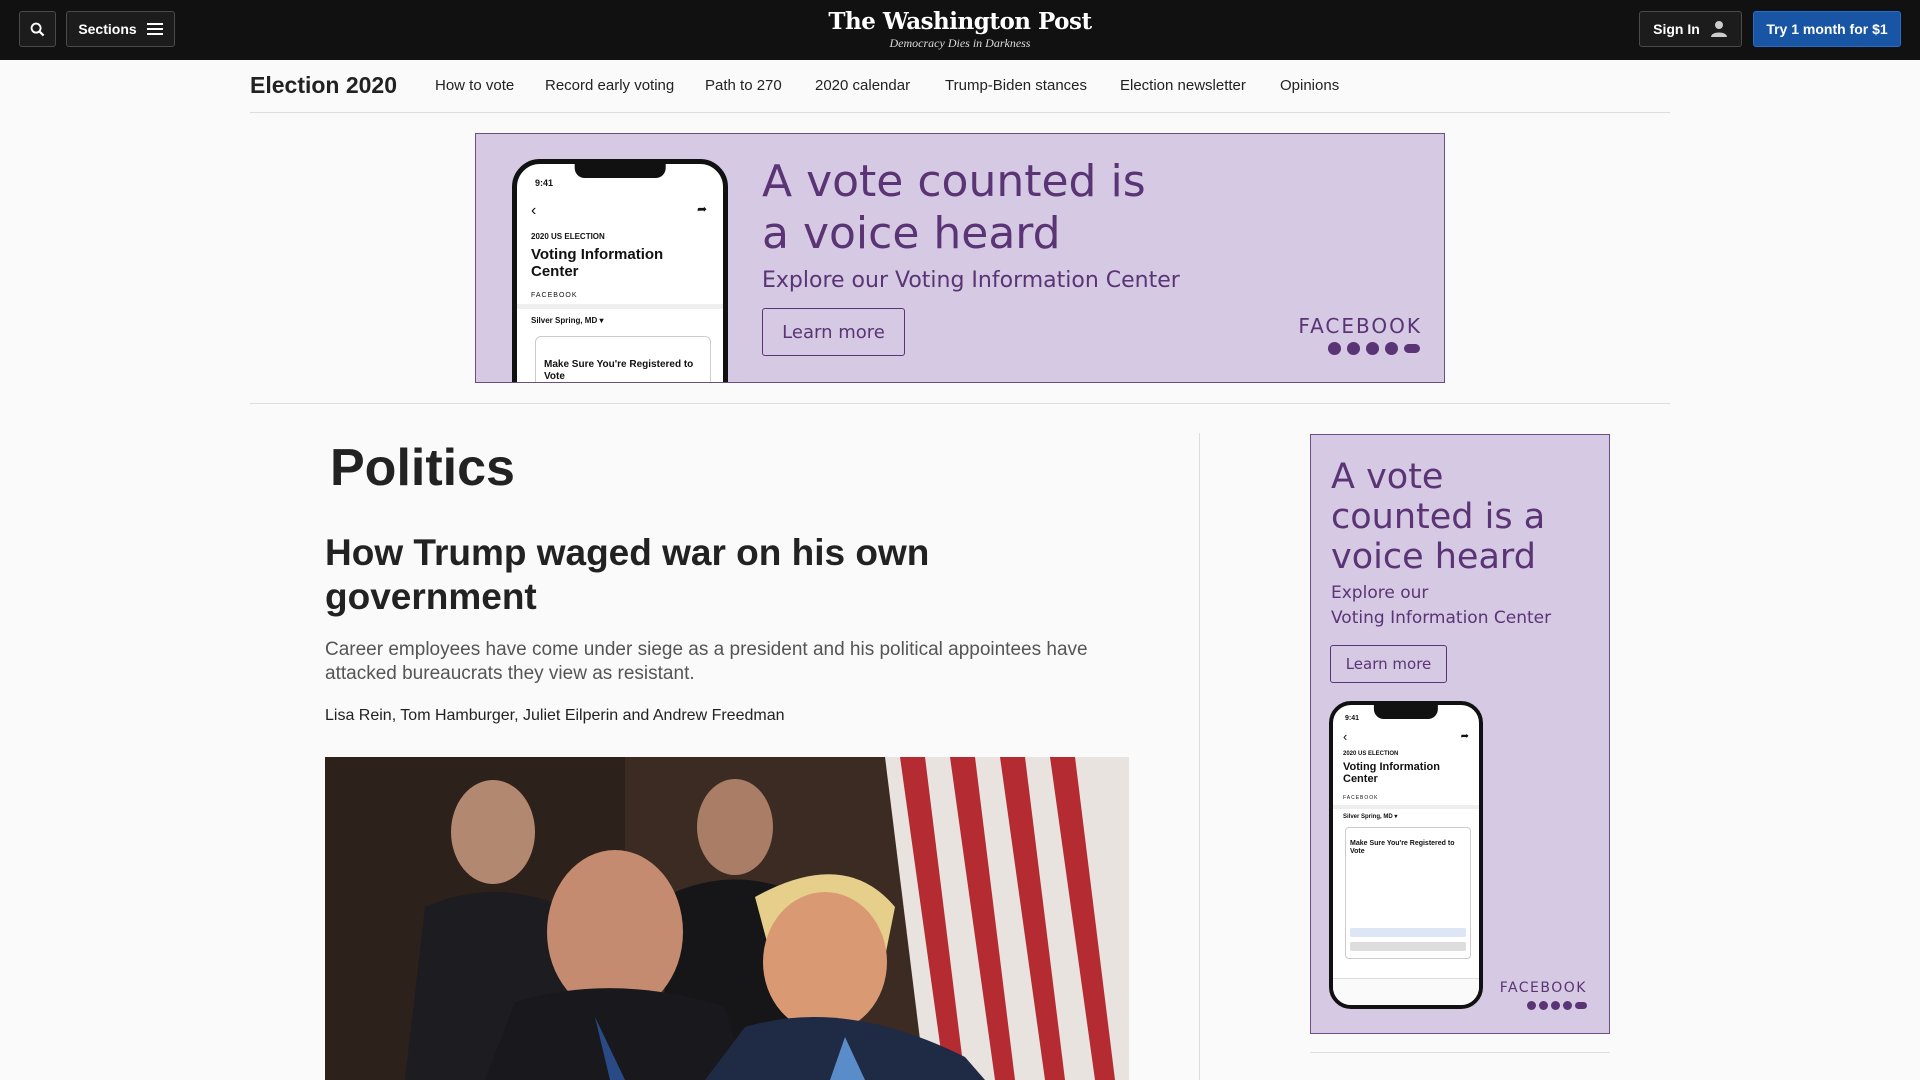  What do you see at coordinates (1016, 85) in the screenshot?
I see `nav-link-trump-biden-stances: Trump-Biden stances` at bounding box center [1016, 85].